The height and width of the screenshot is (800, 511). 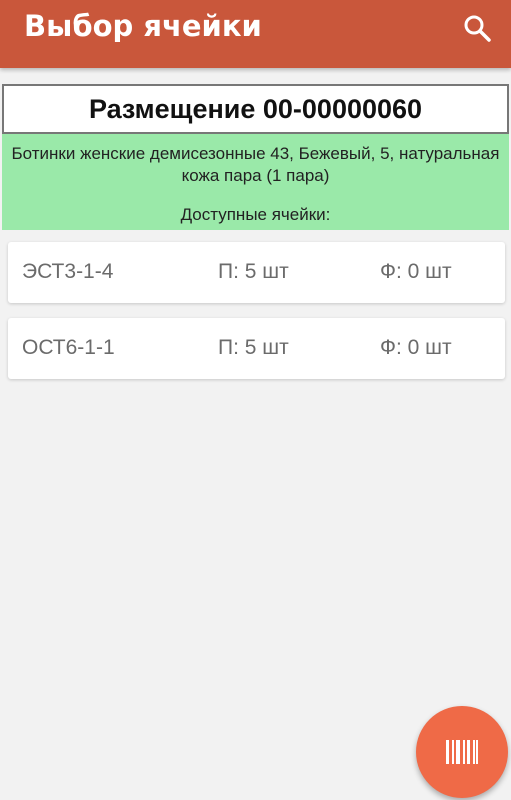 I want to click on search-icon, so click(x=477, y=28).